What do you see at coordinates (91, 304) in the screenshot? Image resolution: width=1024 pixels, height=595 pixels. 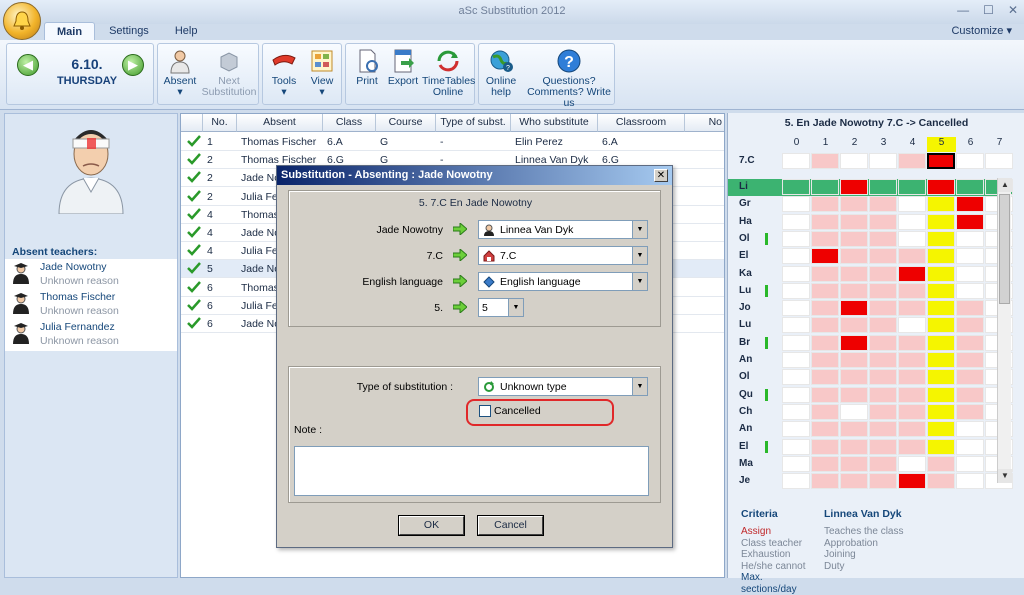 I see `absent-teacher-item: Thomas Fischer Unknown reason` at bounding box center [91, 304].